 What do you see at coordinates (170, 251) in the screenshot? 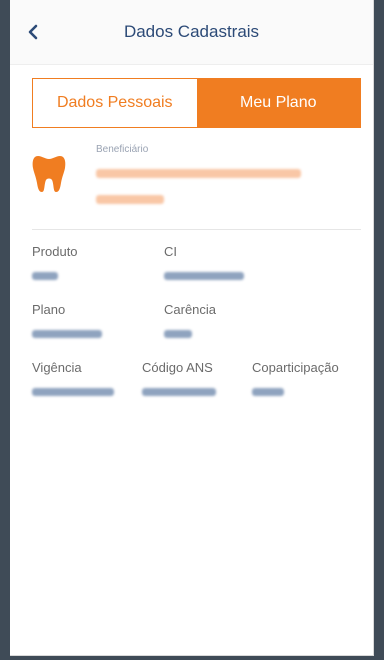
I see `field-label: CI` at bounding box center [170, 251].